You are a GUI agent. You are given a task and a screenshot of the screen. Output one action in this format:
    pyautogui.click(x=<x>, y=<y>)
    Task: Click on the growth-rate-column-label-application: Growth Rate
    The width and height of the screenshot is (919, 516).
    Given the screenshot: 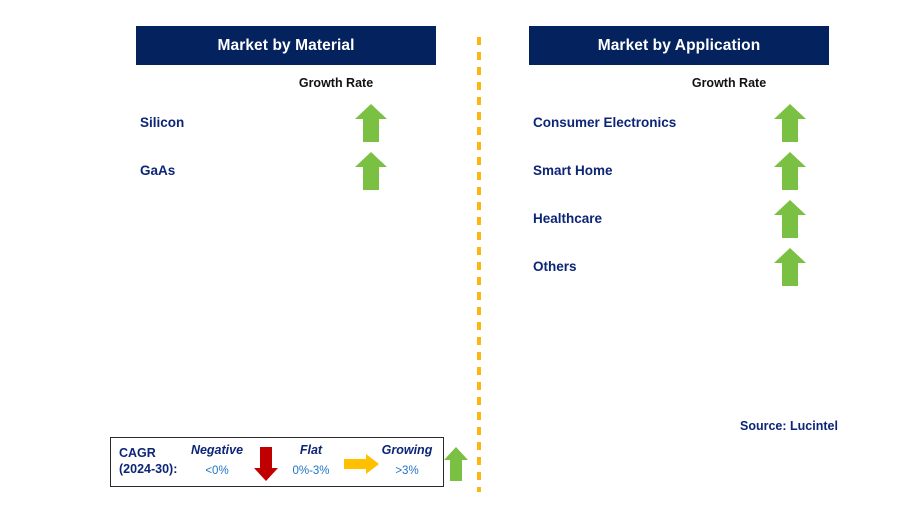 What is the action you would take?
    pyautogui.click(x=729, y=83)
    